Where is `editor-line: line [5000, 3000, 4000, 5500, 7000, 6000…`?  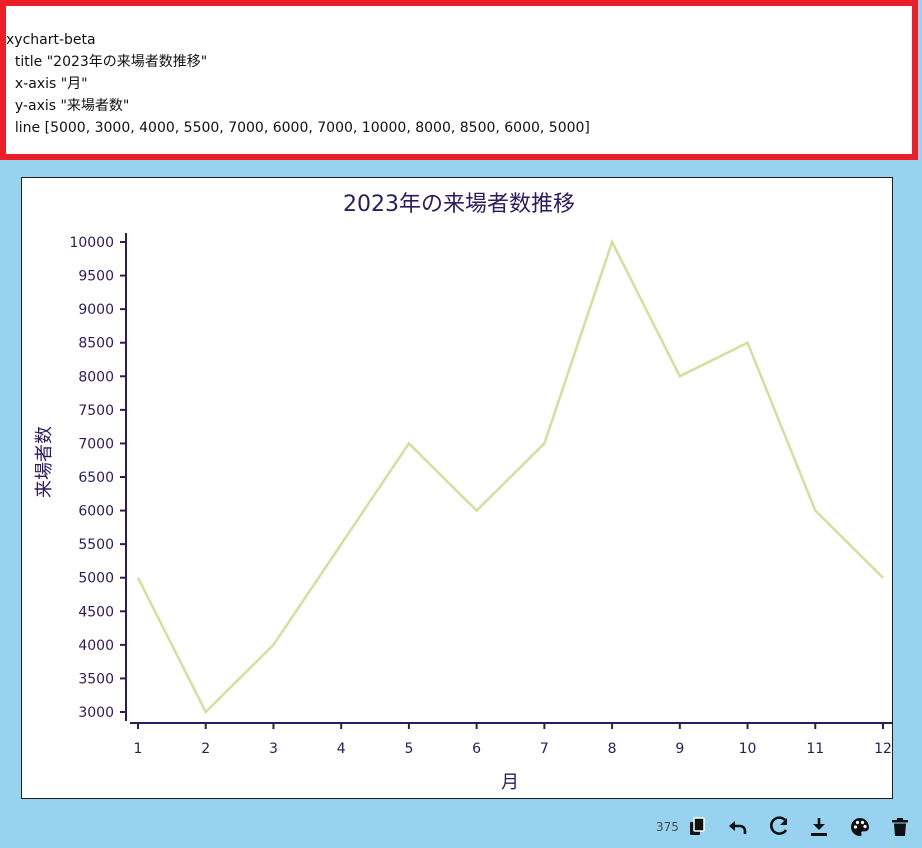 editor-line: line [5000, 3000, 4000, 5500, 7000, 6000… is located at coordinates (298, 128).